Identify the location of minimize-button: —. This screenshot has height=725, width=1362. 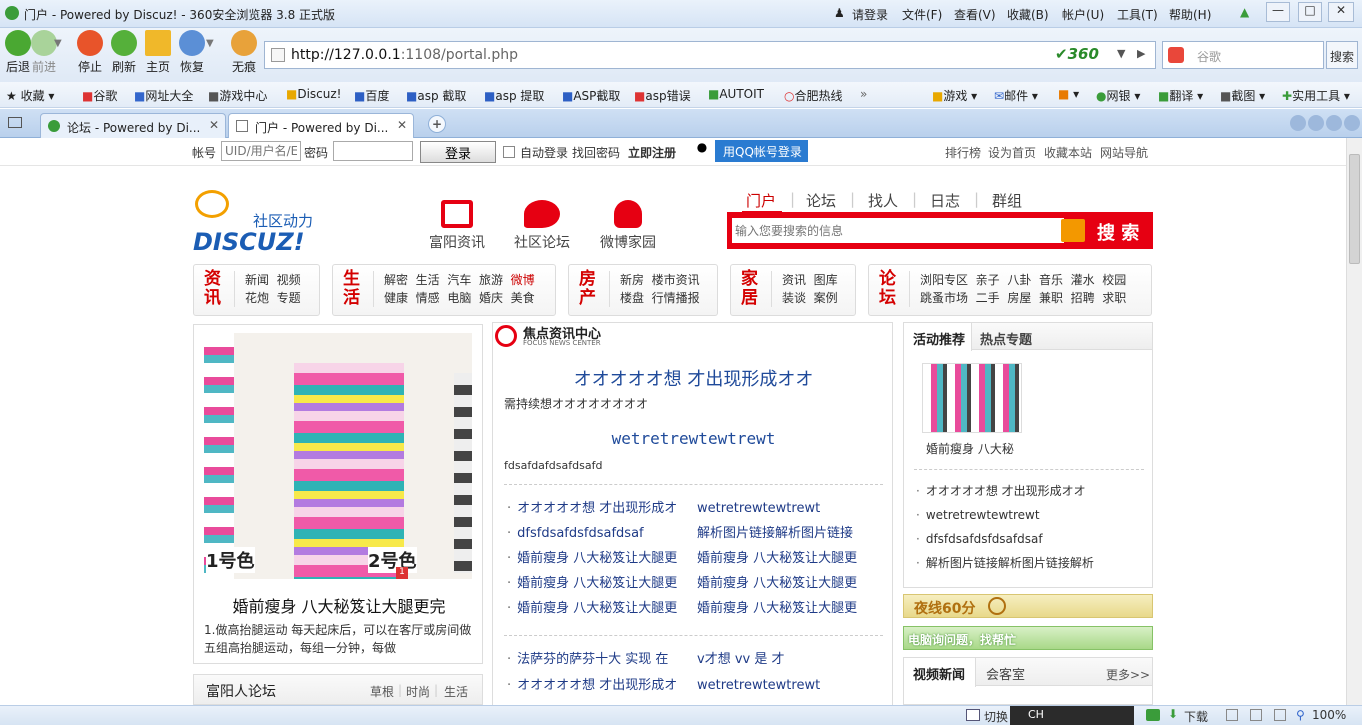
(1278, 12).